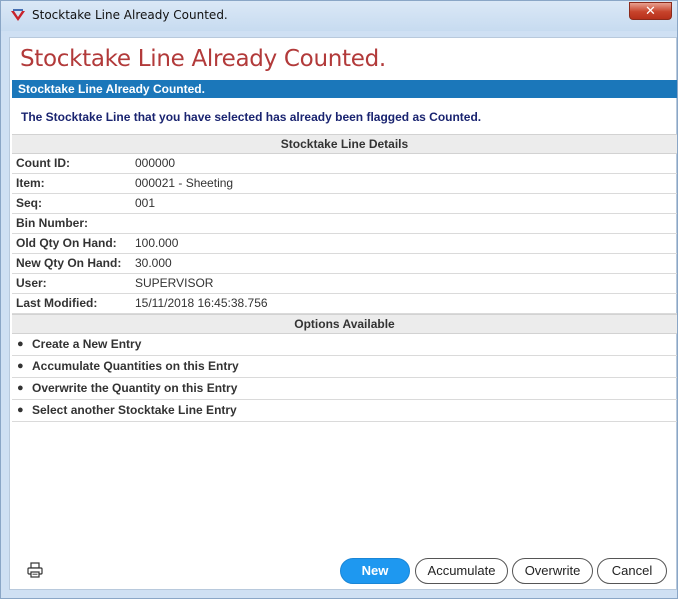 The image size is (678, 599). What do you see at coordinates (135, 366) in the screenshot?
I see `option-text: Accumulate Quantities on this Entry` at bounding box center [135, 366].